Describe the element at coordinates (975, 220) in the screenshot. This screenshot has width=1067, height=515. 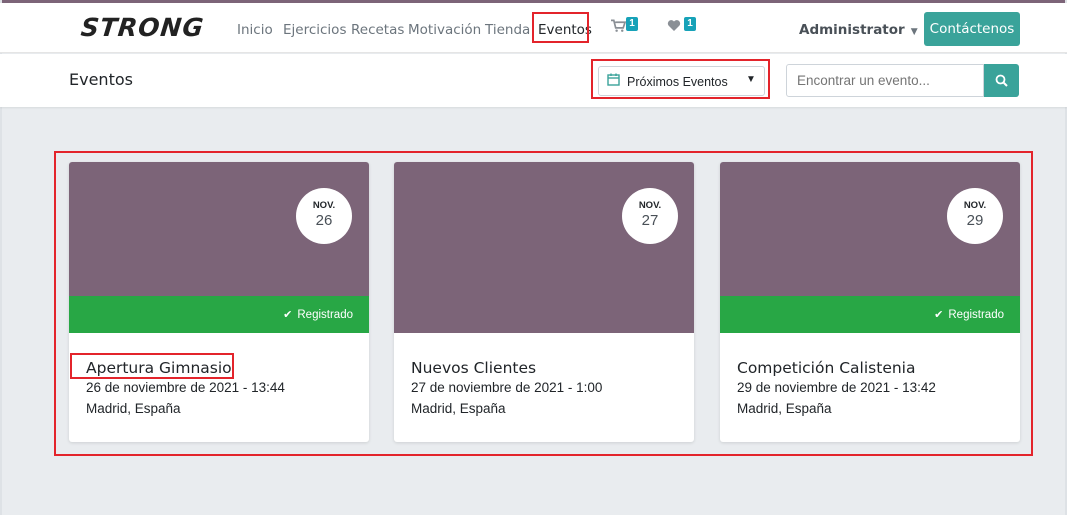
I see `event-day: 29` at that location.